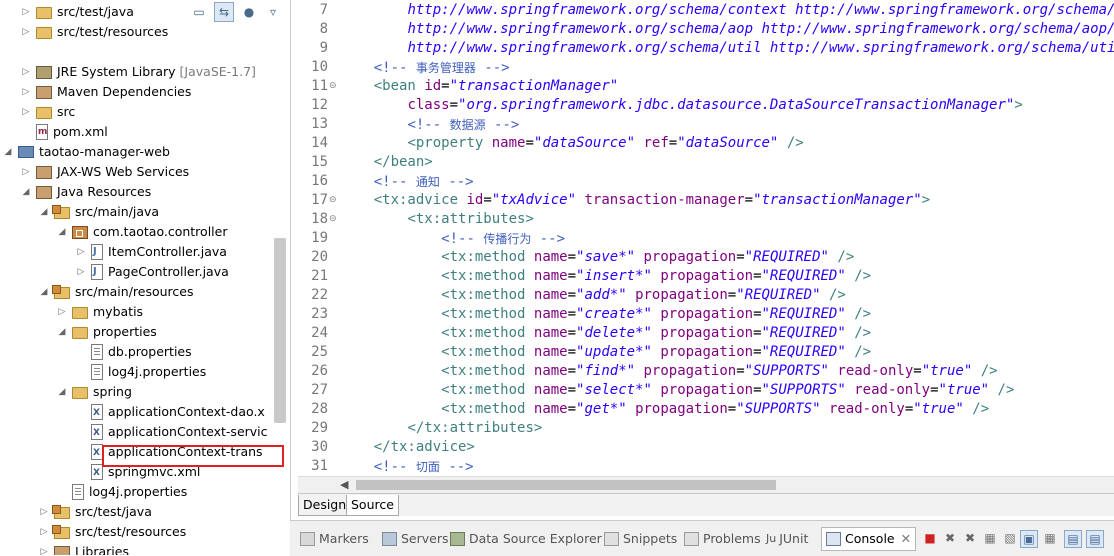 The width and height of the screenshot is (1114, 556). What do you see at coordinates (319, 143) in the screenshot?
I see `line-number: 14` at bounding box center [319, 143].